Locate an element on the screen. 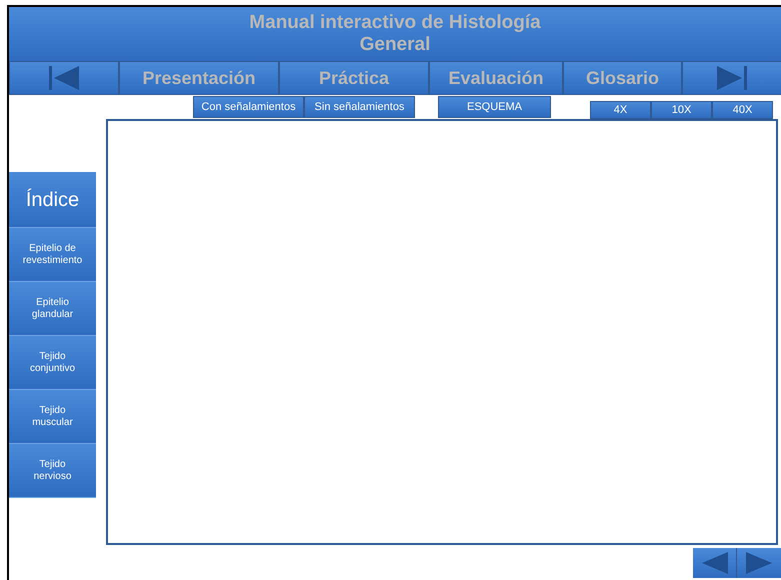  nav-tab: Evaluación is located at coordinates (496, 78).